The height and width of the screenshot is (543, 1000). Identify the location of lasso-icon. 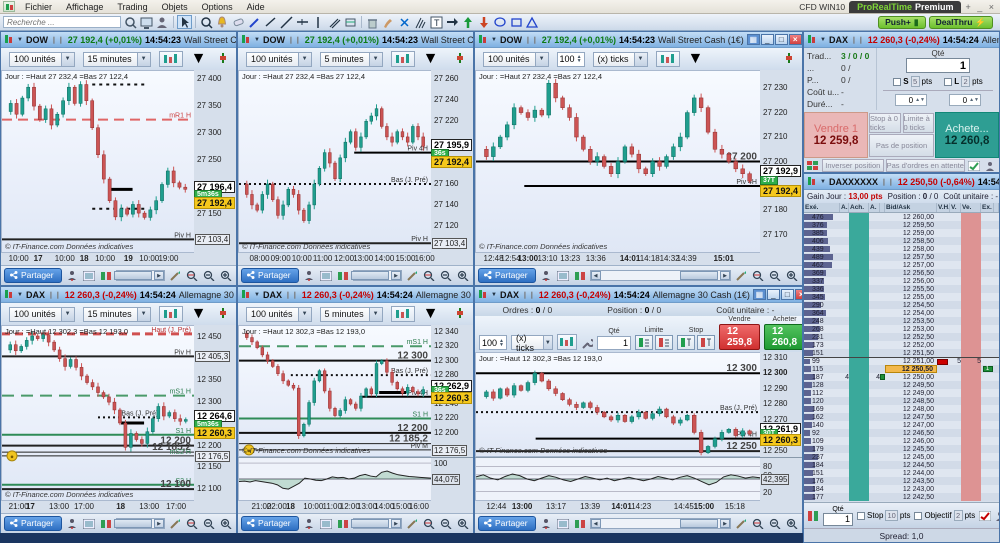
(500, 22).